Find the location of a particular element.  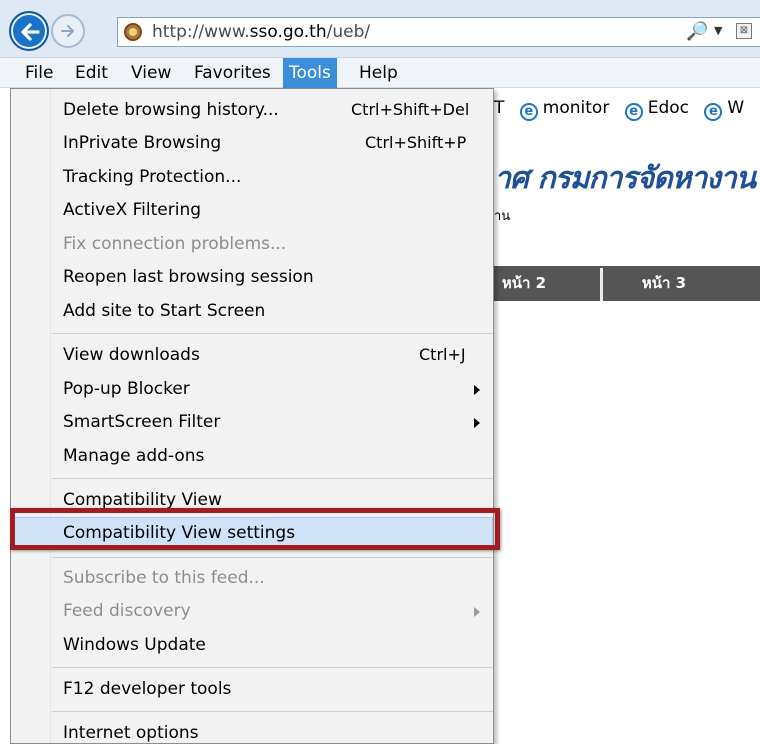

page-tab-bar: หน้า 2 หน้า 3 is located at coordinates (627, 283).